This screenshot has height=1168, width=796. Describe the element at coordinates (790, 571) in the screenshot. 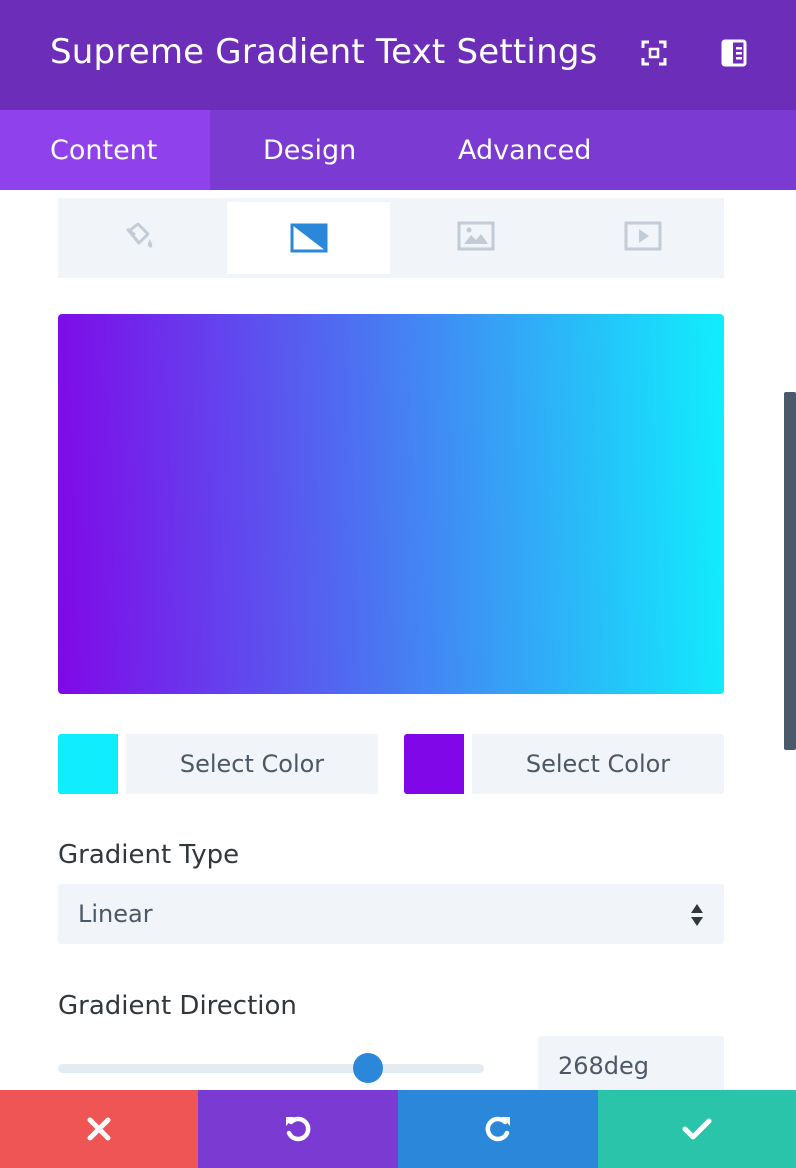

I see `scrollbar-thumb` at that location.